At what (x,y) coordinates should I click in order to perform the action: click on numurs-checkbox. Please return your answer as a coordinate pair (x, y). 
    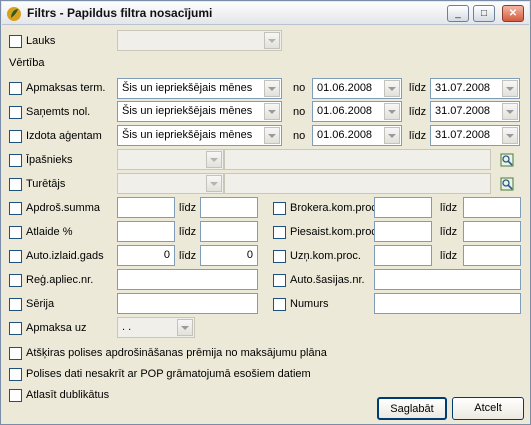
    Looking at the image, I should click on (279, 304).